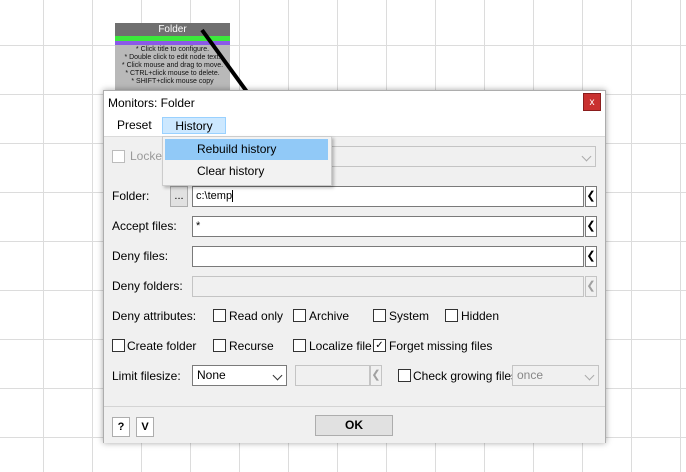 Image resolution: width=686 pixels, height=472 pixels. Describe the element at coordinates (409, 316) in the screenshot. I see `system-label: System` at that location.